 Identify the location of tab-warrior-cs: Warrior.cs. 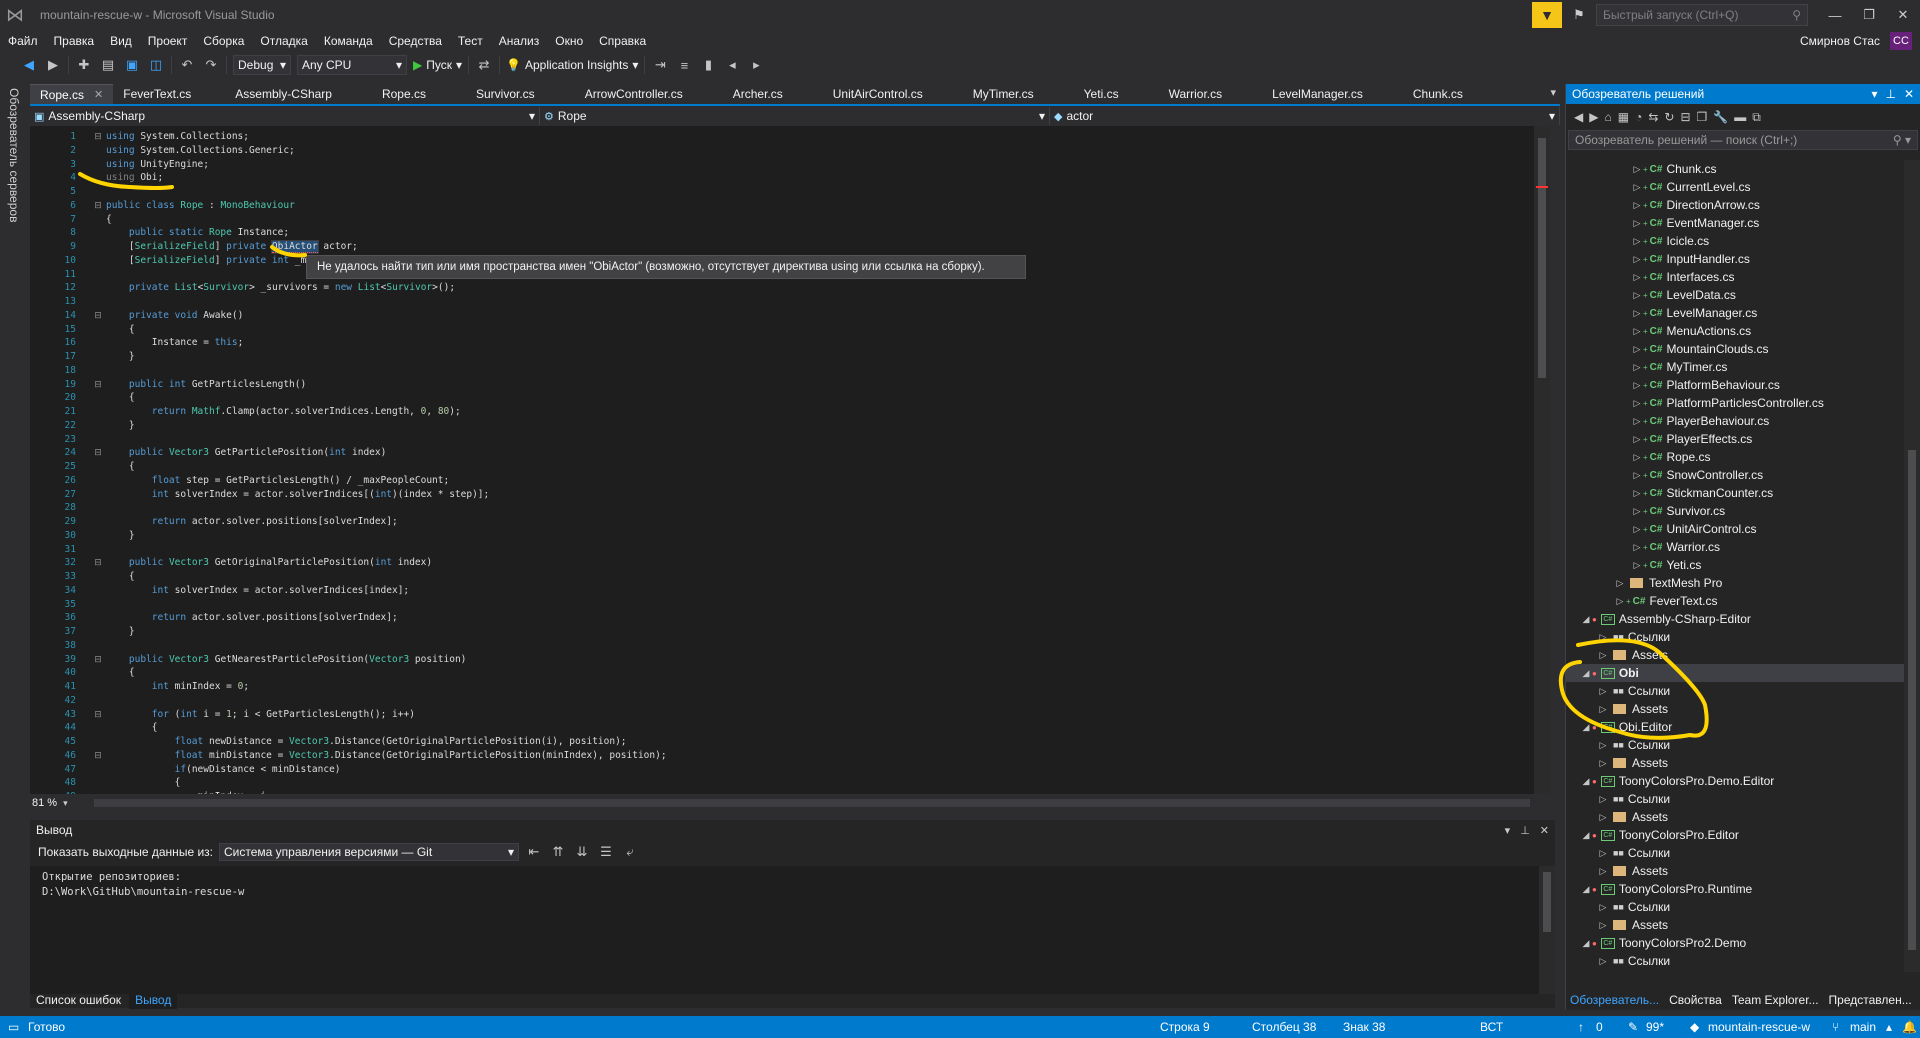
(1196, 94).